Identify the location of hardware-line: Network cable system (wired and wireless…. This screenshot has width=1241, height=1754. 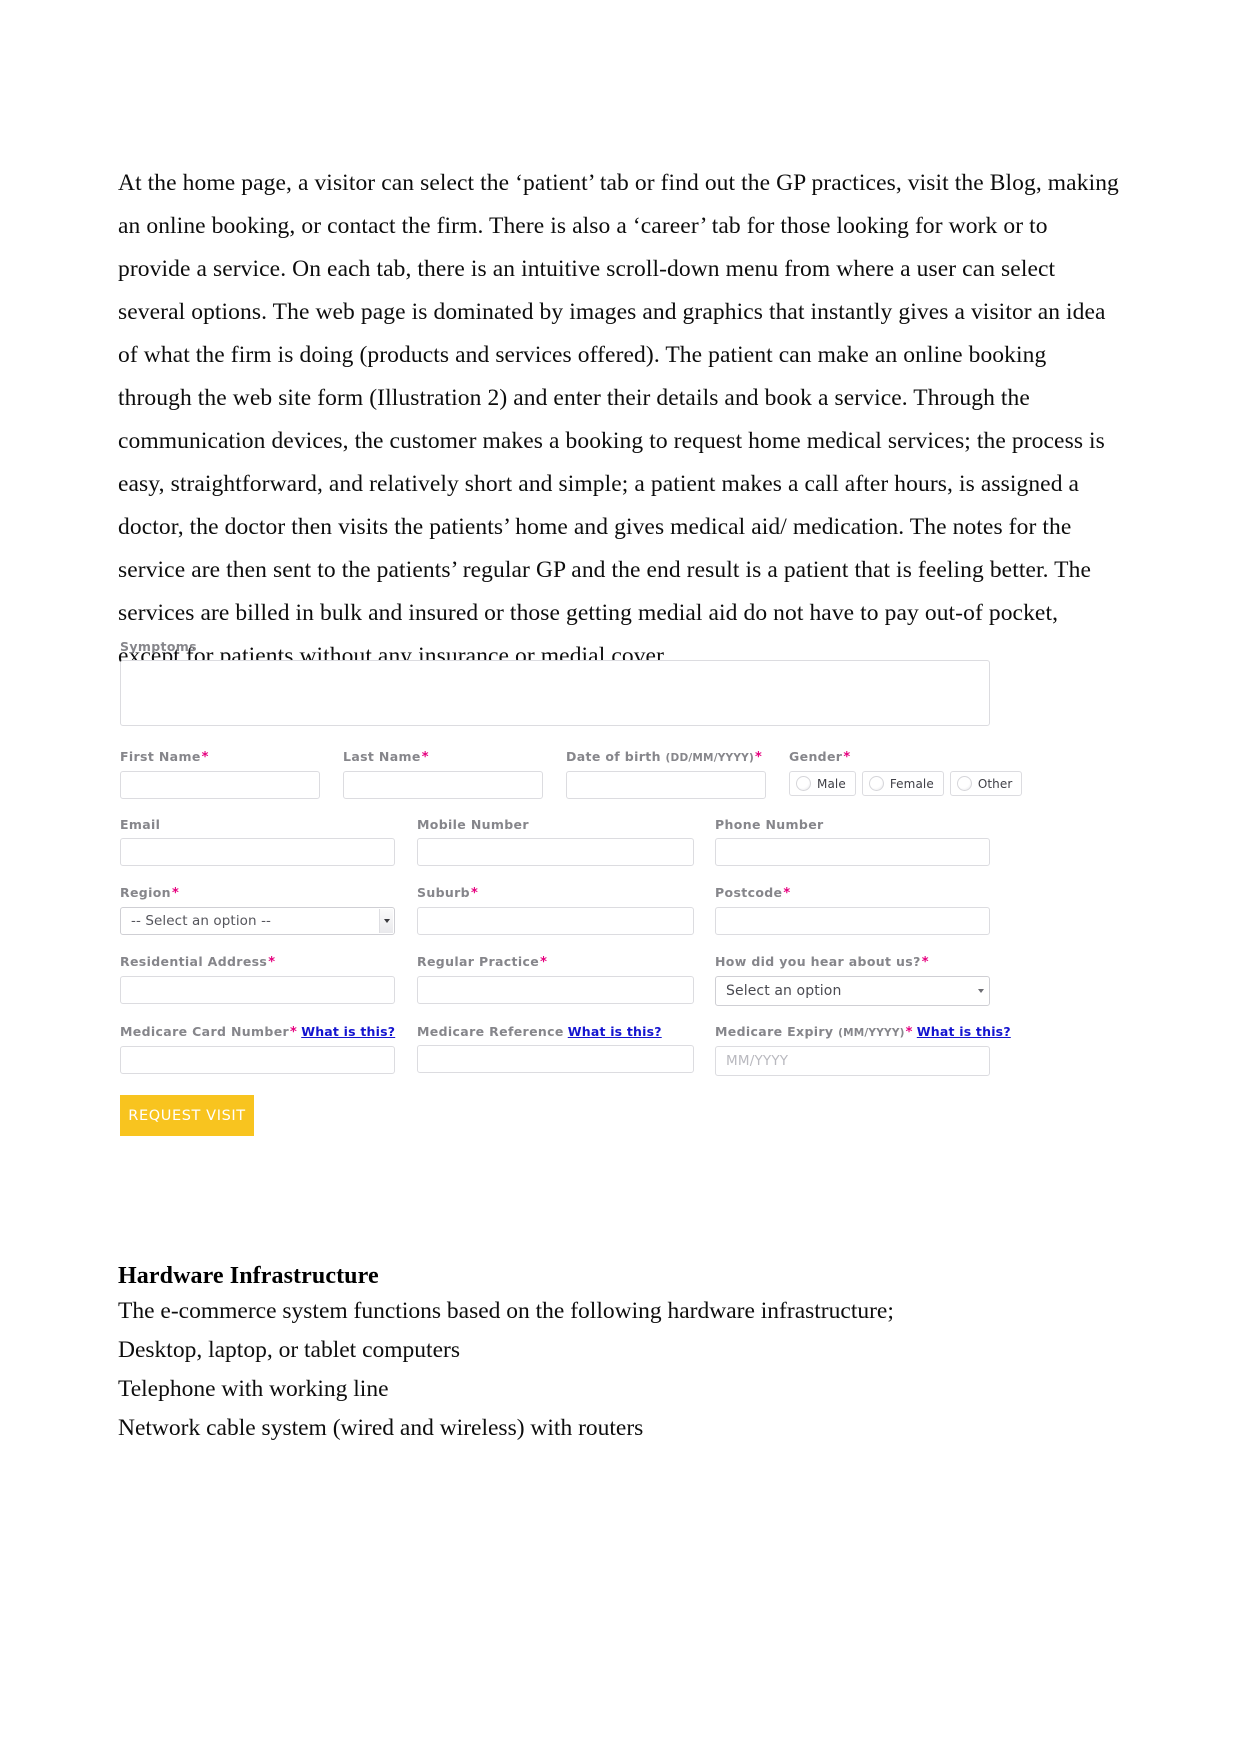
(381, 1428).